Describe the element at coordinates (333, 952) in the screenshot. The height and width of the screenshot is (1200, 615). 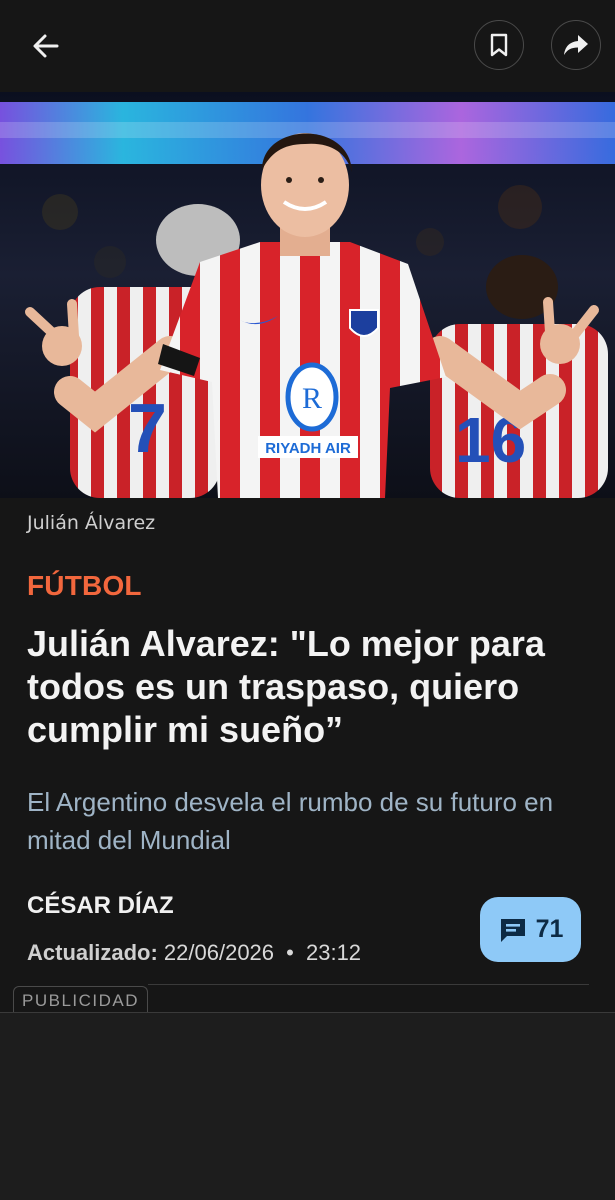
I see `updated-time: 23:12` at that location.